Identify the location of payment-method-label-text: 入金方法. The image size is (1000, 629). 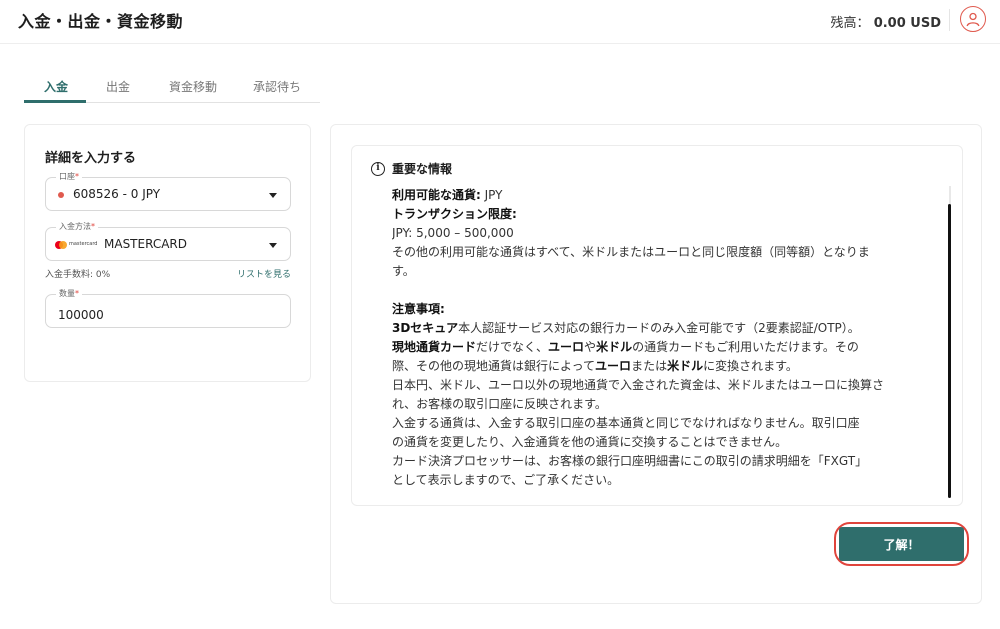
(75, 226).